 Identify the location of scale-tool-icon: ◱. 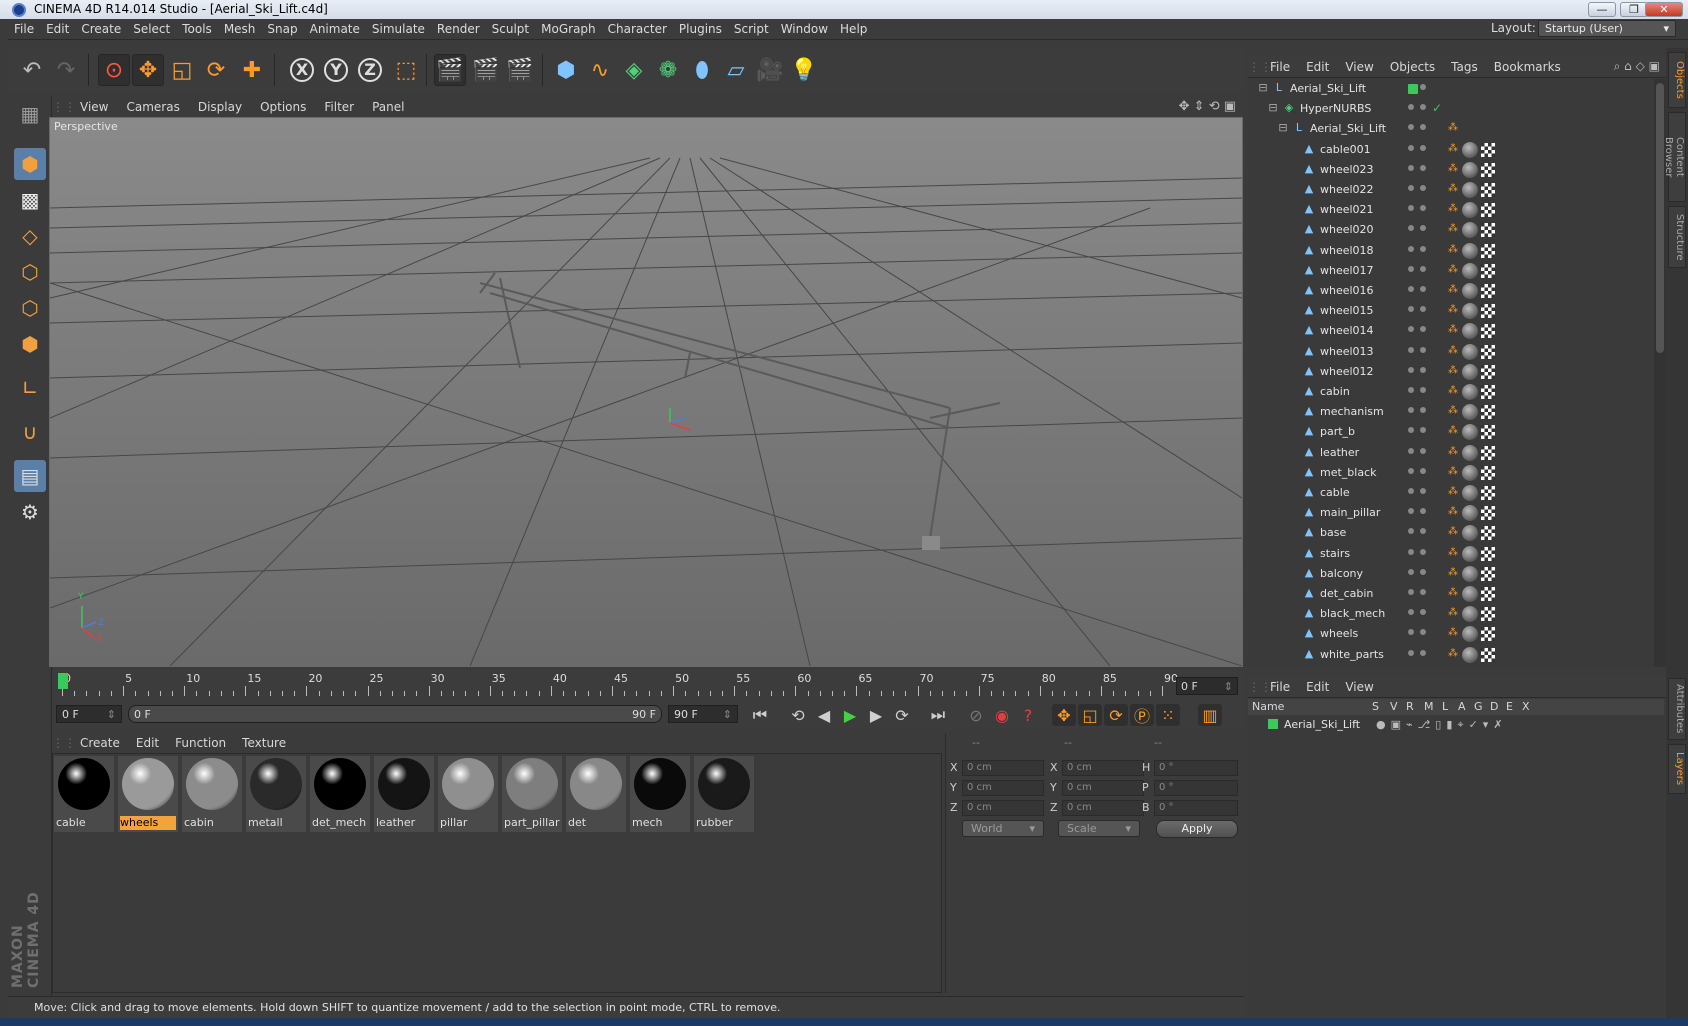
(182, 70).